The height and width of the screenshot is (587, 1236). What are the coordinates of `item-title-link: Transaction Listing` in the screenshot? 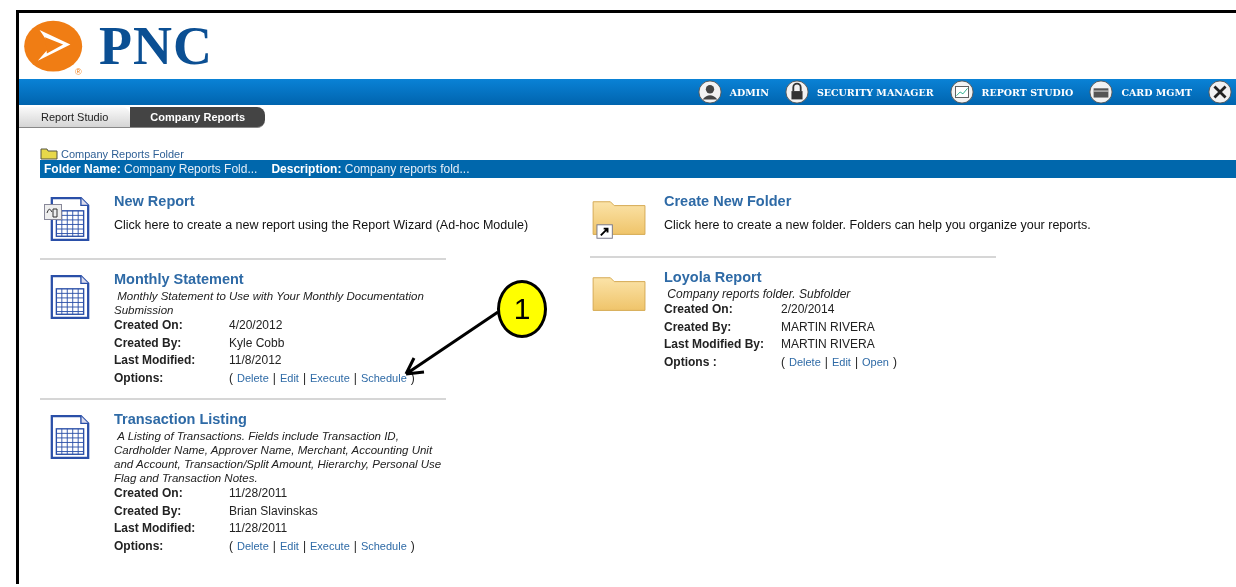 It's located at (180, 419).